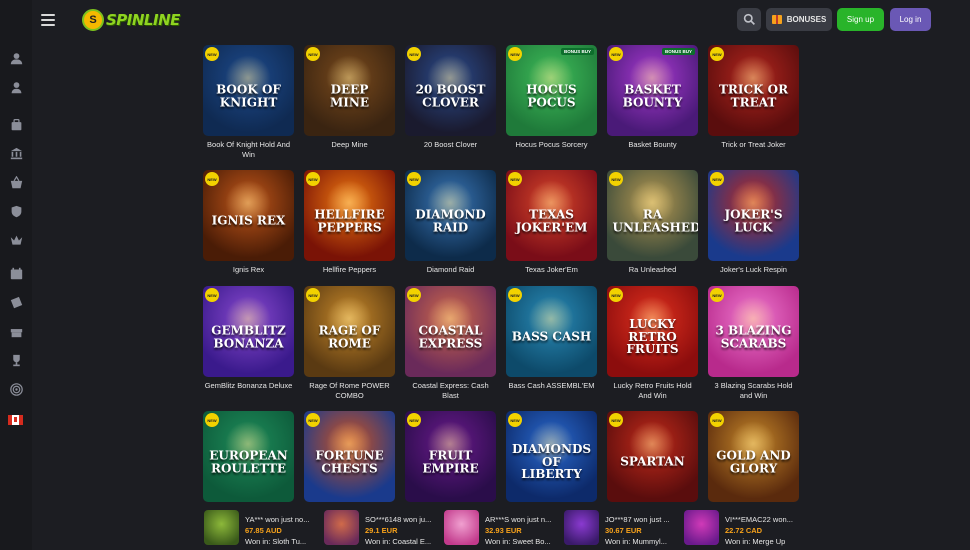 This screenshot has width=970, height=550. I want to click on game-logo-art: Diamonds of Liberty, so click(551, 462).